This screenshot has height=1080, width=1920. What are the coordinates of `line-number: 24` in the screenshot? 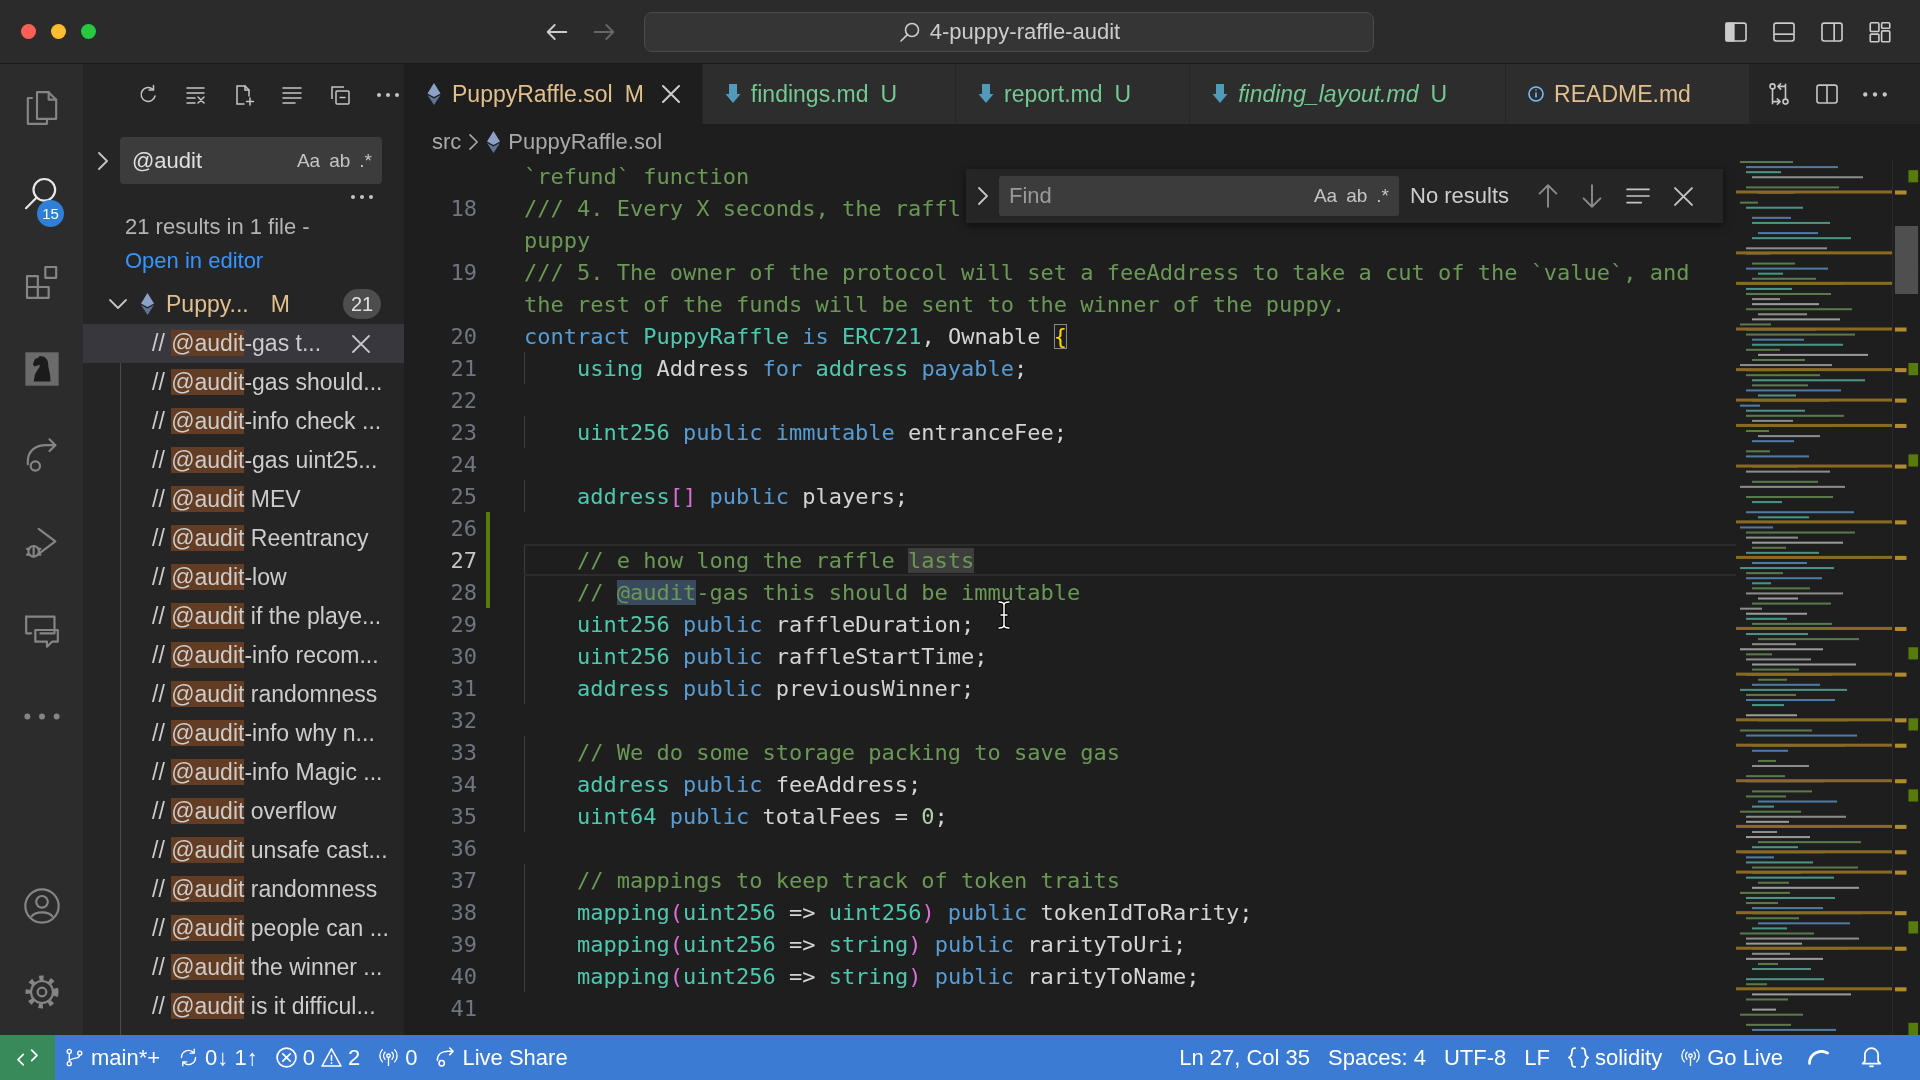 It's located at (463, 464).